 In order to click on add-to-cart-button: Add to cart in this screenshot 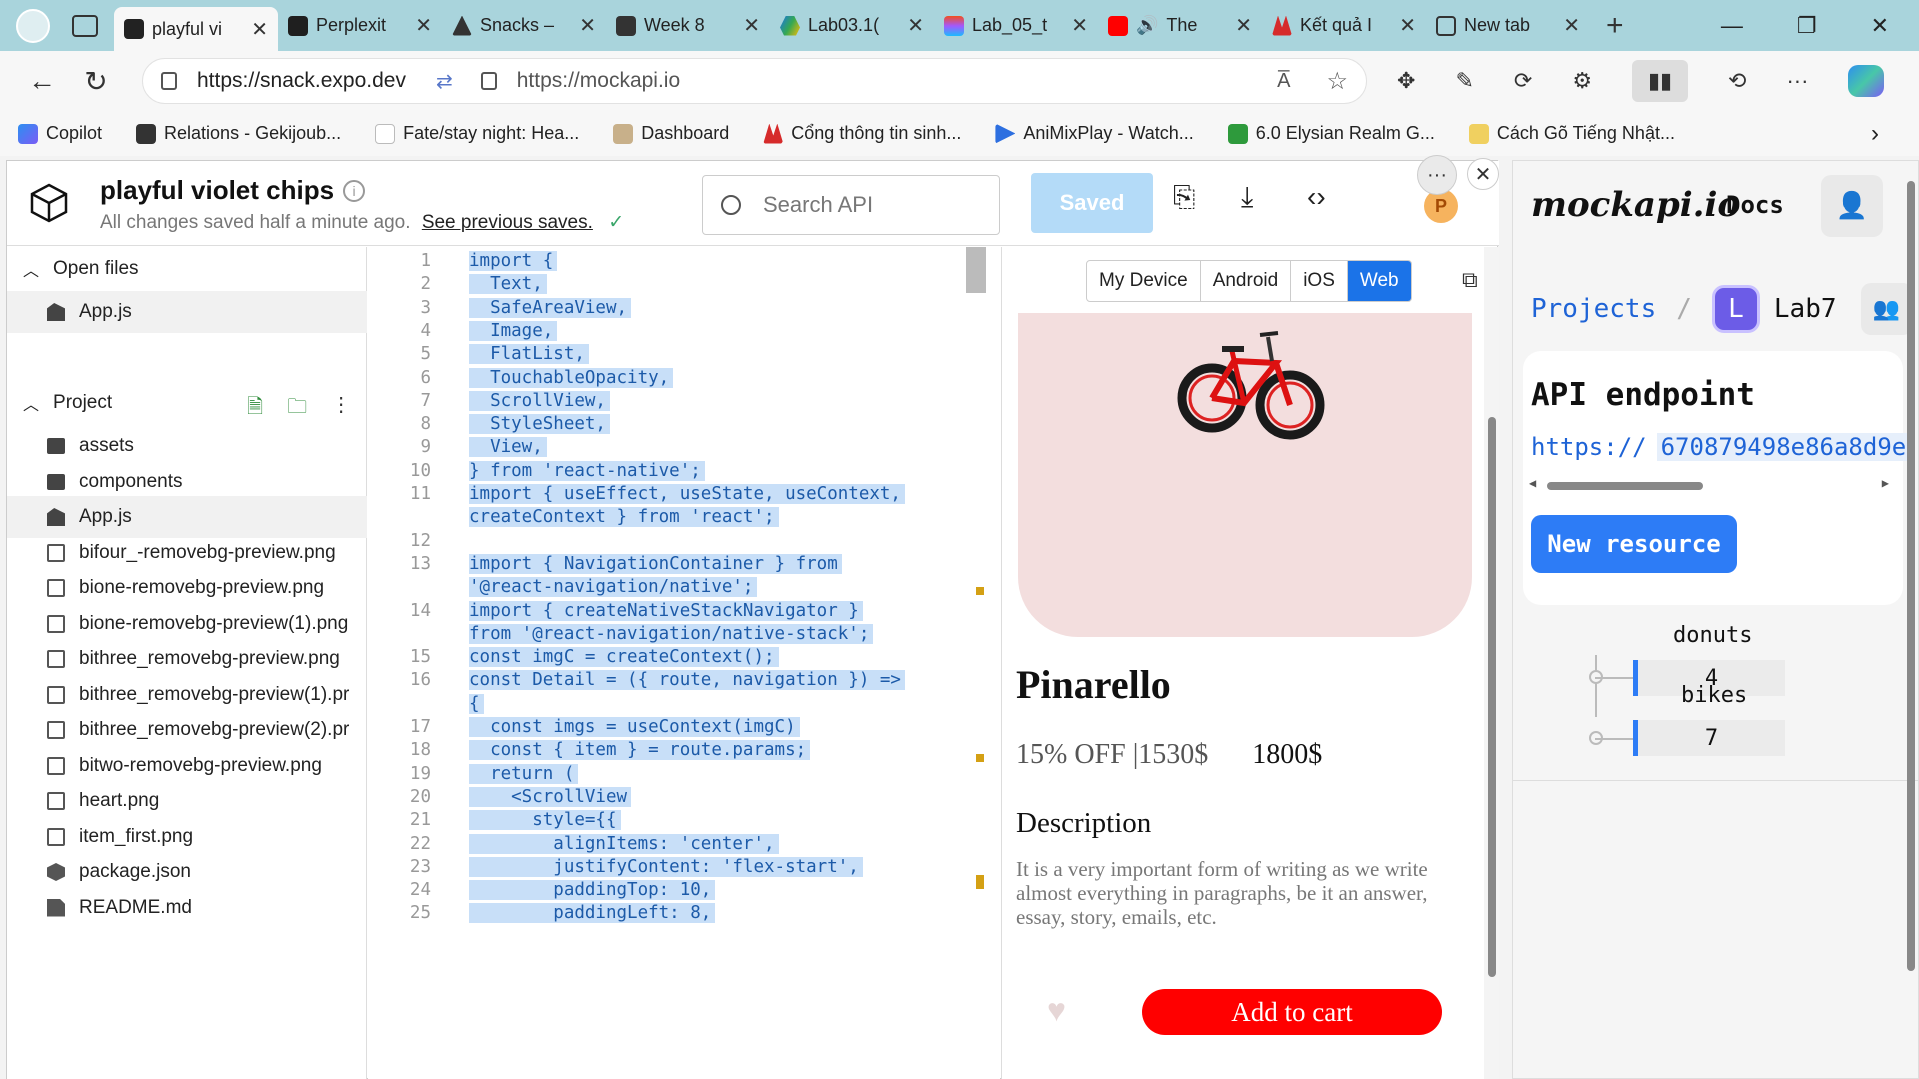, I will do `click(1292, 1012)`.